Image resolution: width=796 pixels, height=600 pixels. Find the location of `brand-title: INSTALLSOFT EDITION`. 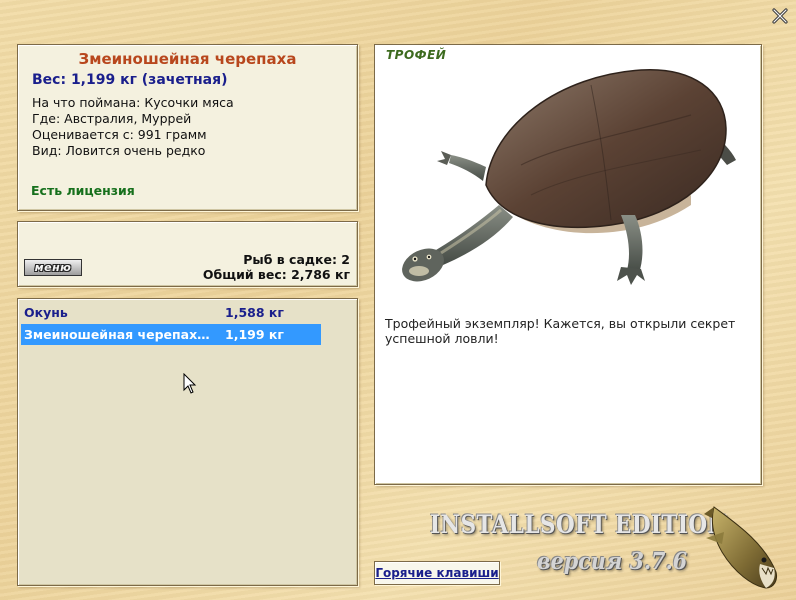

brand-title: INSTALLSOFT EDITION is located at coordinates (579, 524).